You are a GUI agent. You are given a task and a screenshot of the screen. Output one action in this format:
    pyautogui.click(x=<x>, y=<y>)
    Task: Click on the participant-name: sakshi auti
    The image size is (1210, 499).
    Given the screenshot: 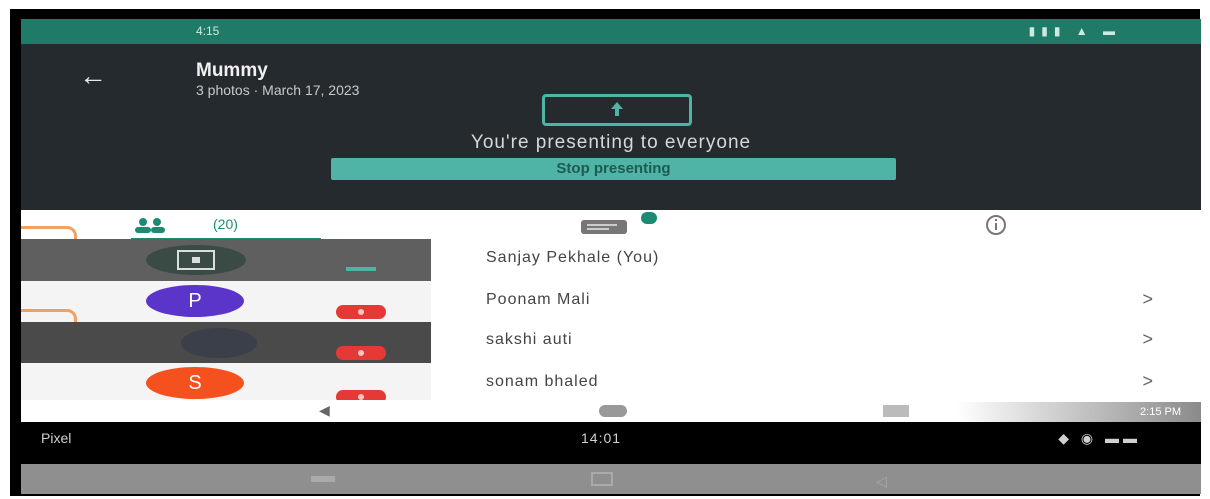 What is the action you would take?
    pyautogui.click(x=529, y=339)
    